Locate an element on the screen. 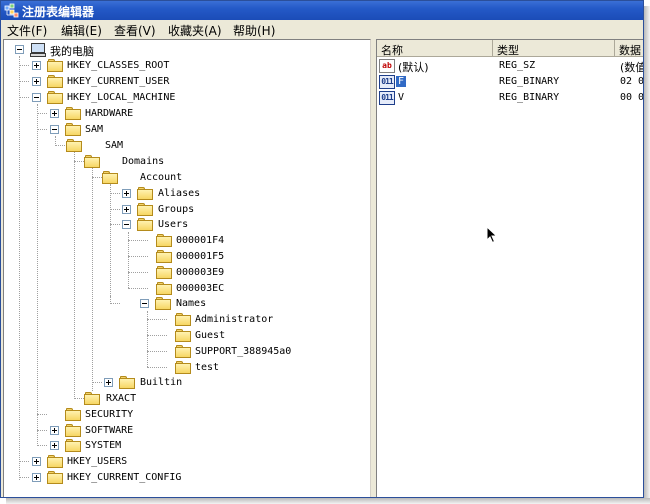 This screenshot has width=650, height=504. menu-file: 文件(F) is located at coordinates (27, 30).